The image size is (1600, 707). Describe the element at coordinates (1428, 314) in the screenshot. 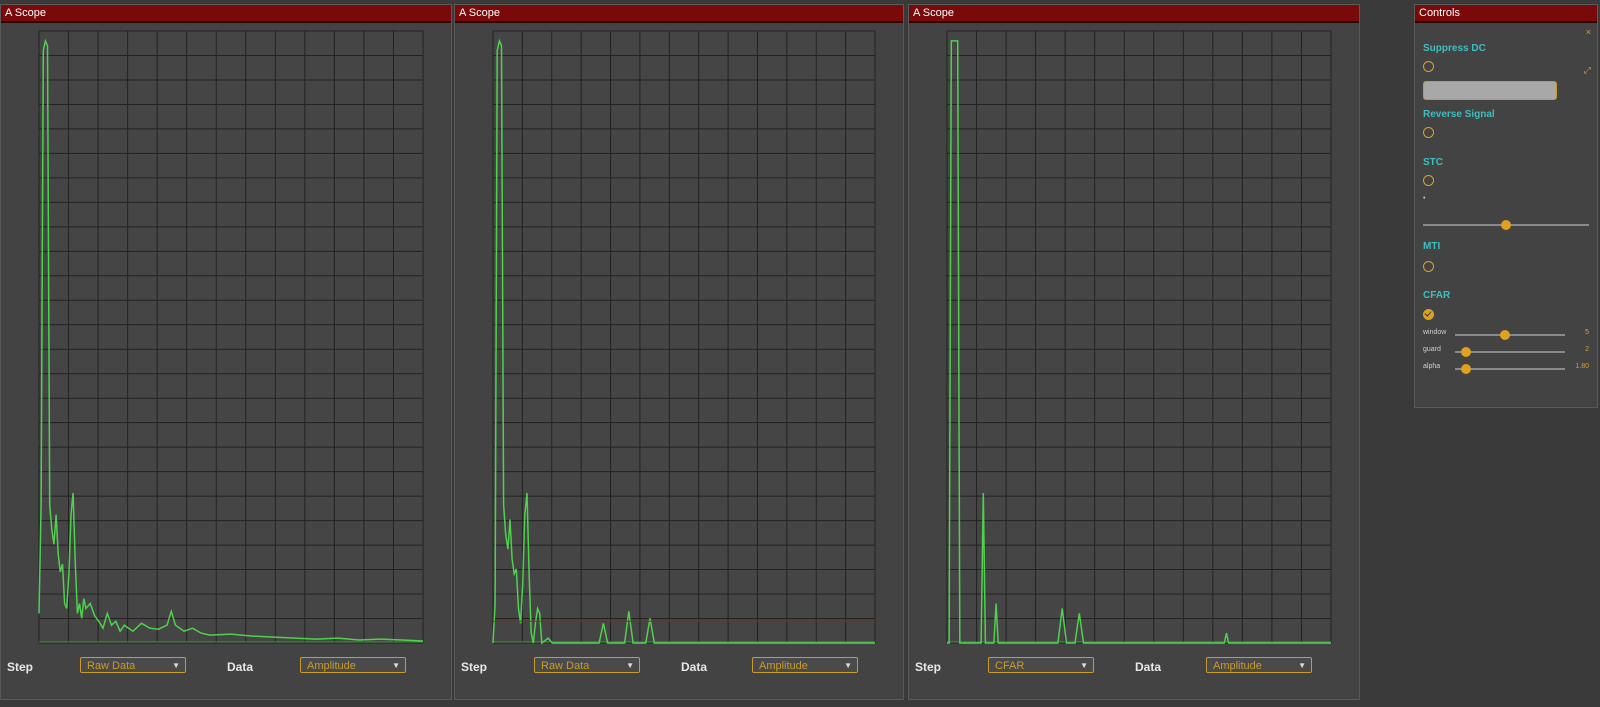

I see `cfar-toggle` at that location.